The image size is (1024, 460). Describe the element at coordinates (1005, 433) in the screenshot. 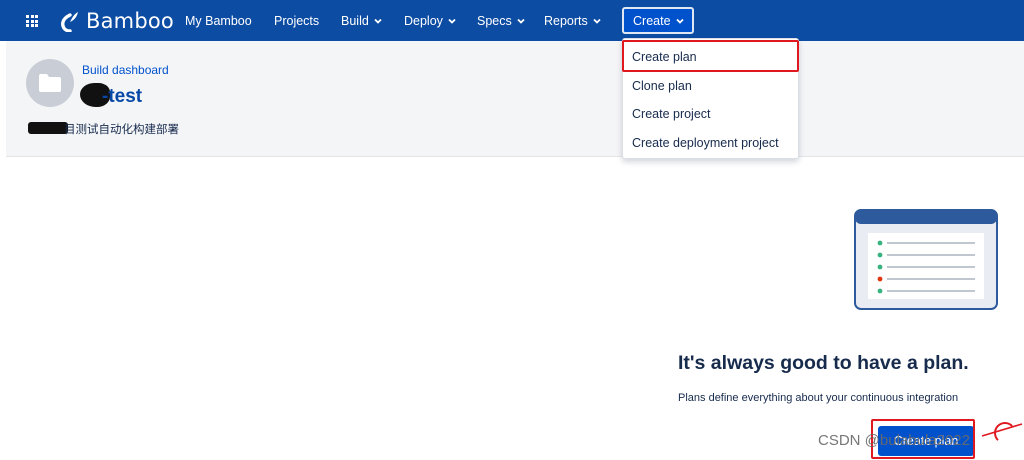

I see `annotation-circle` at that location.